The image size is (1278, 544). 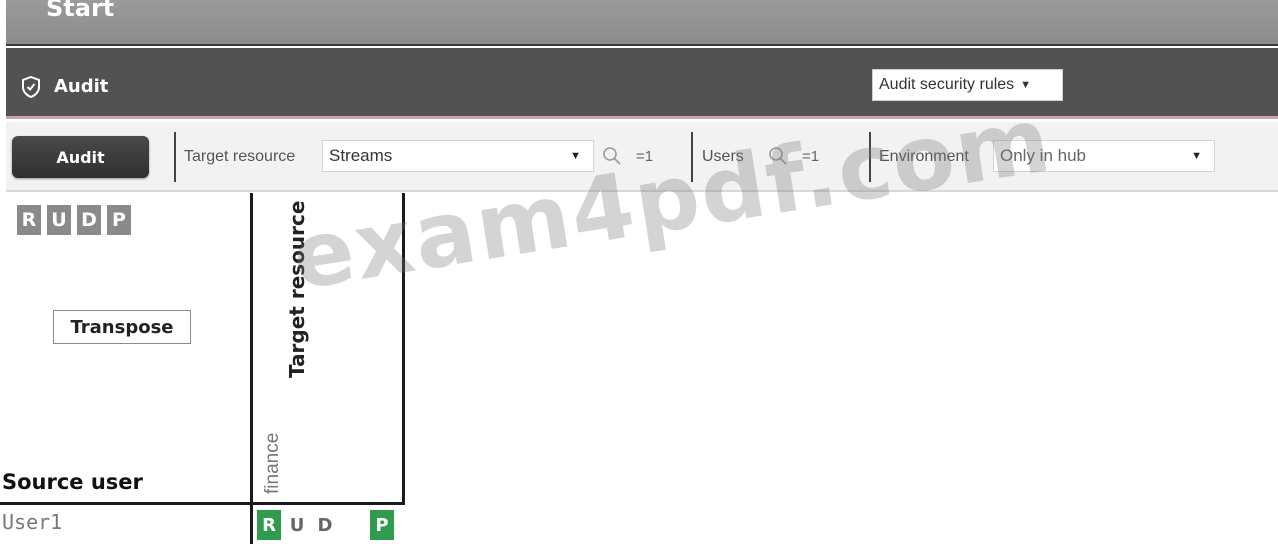 I want to click on target-resource-label: Target resource, so click(x=240, y=156).